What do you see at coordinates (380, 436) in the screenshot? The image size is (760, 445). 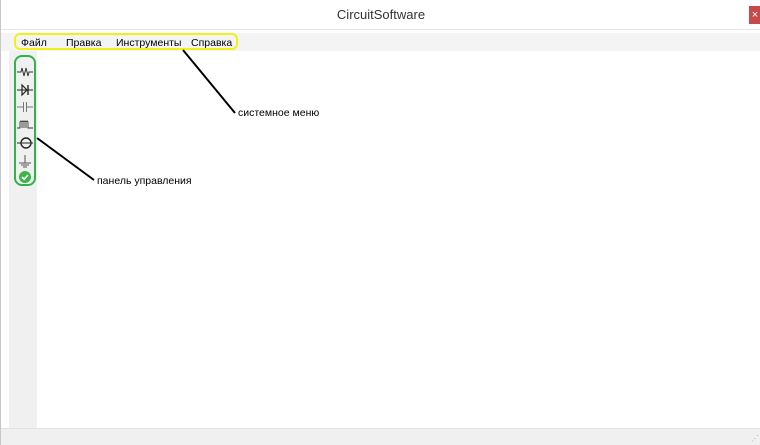 I see `status-bar: ⋰` at bounding box center [380, 436].